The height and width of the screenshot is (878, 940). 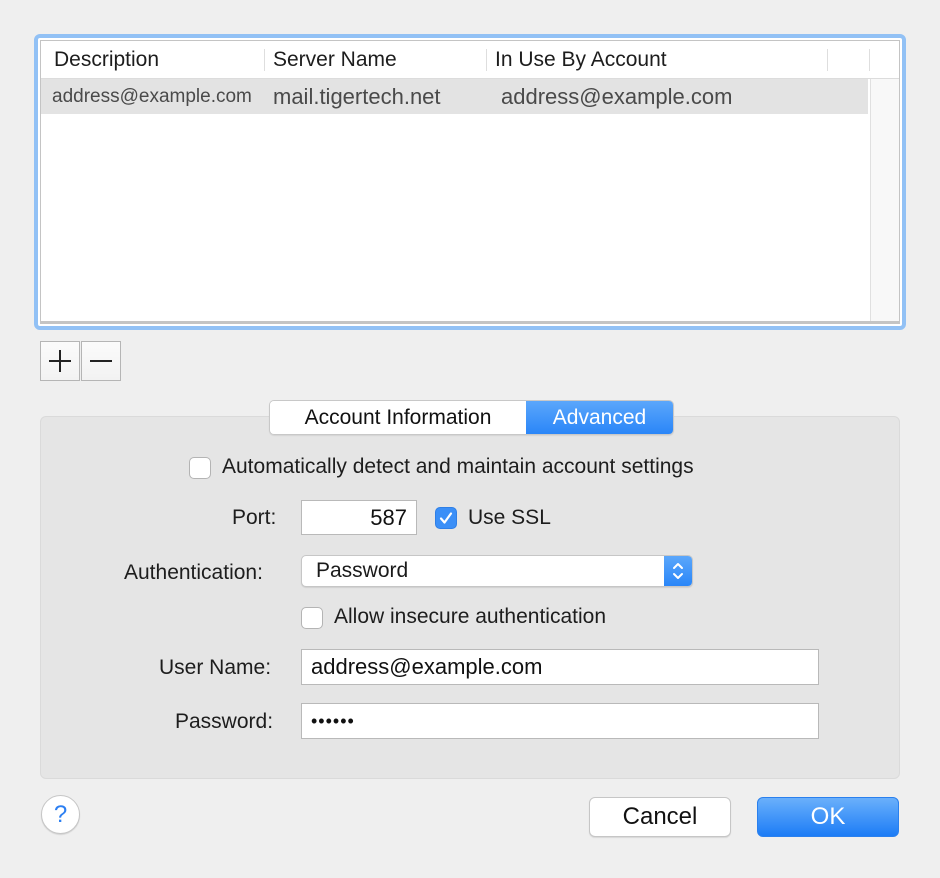 I want to click on ok-button: OK, so click(x=828, y=817).